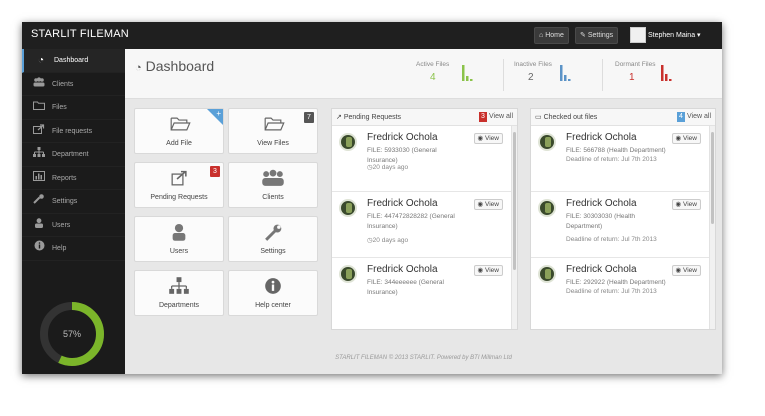 Image resolution: width=765 pixels, height=416 pixels. I want to click on user-menu: Stephen Maina ▾, so click(665, 35).